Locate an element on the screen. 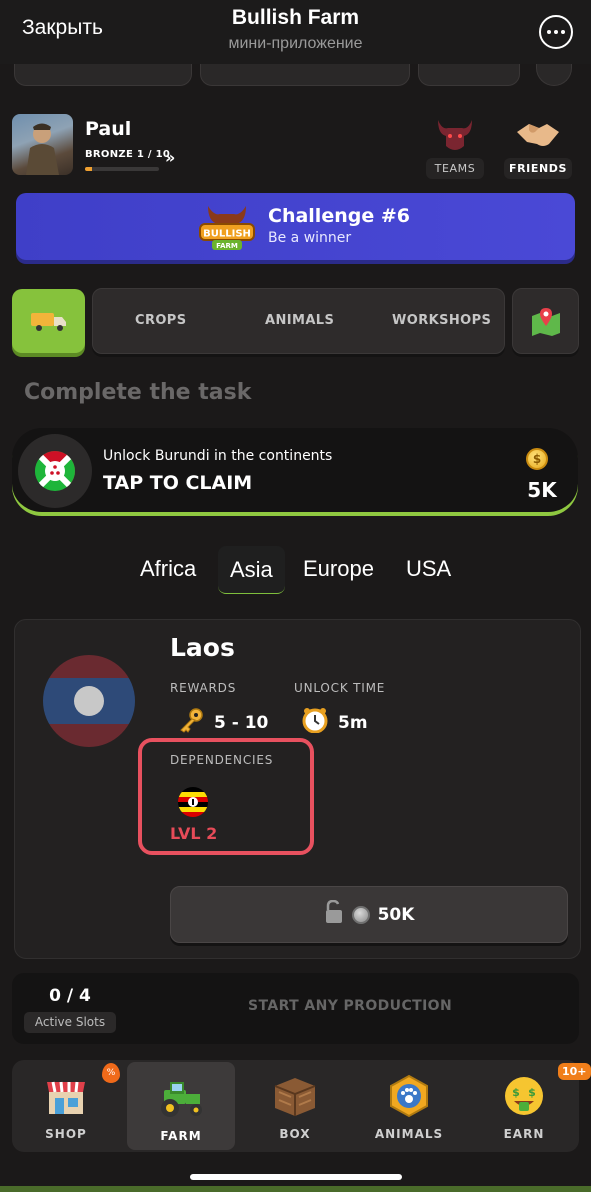 The image size is (591, 1192). truck-icon is located at coordinates (48, 322).